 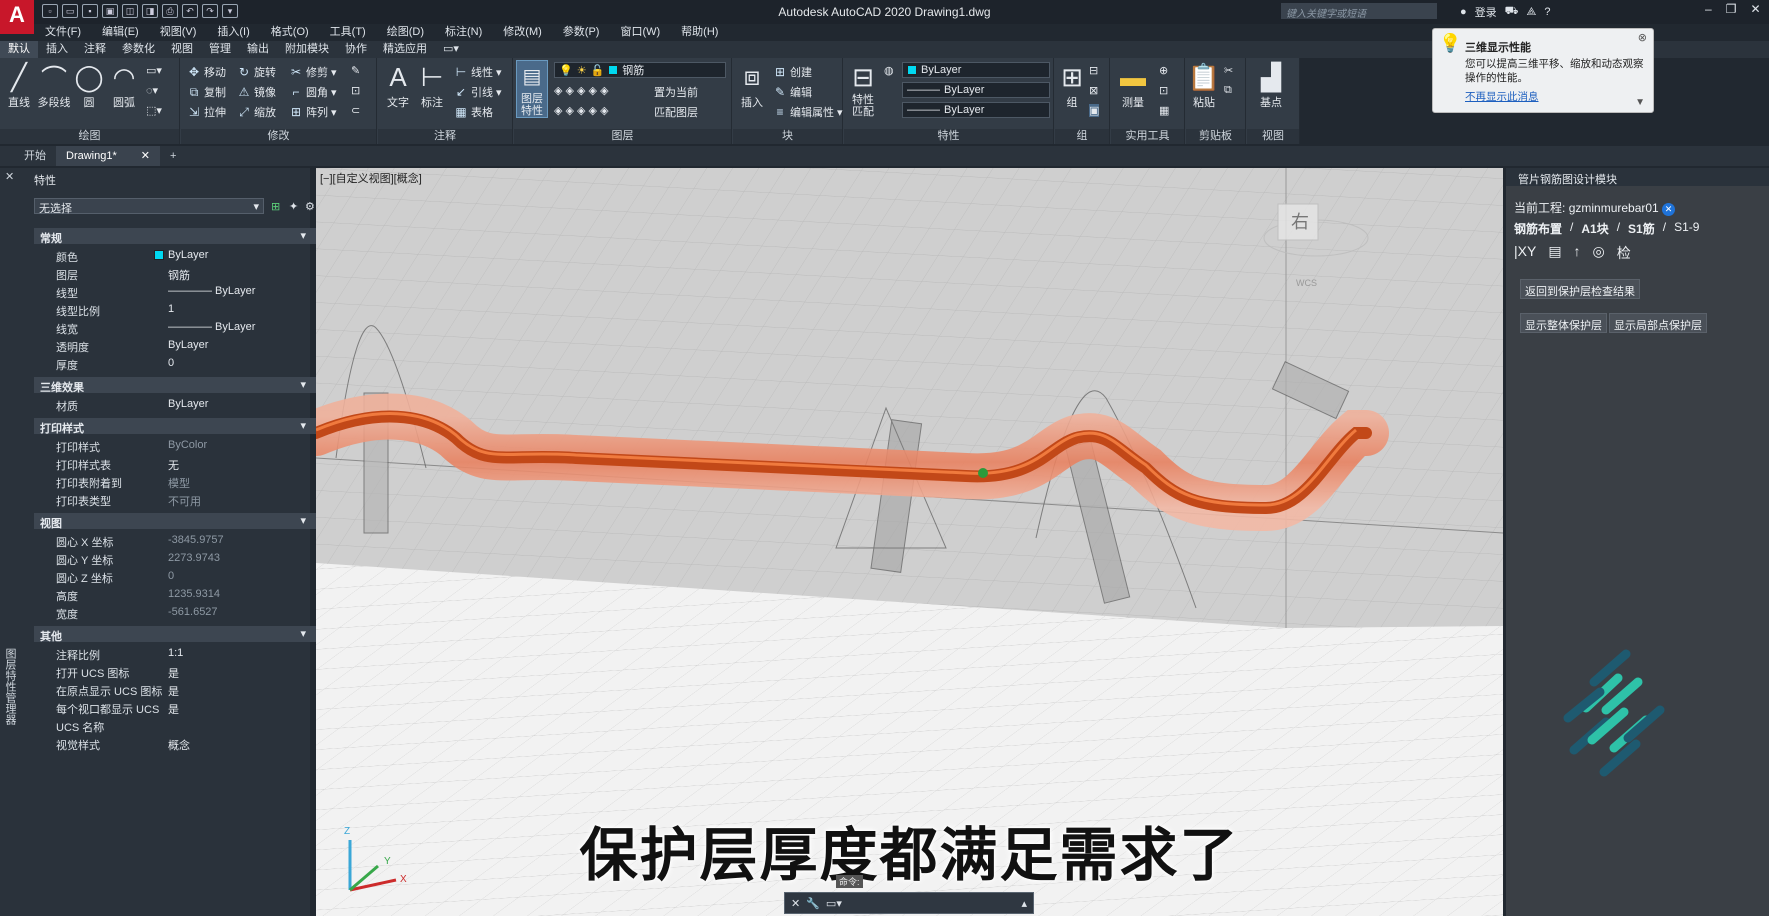 What do you see at coordinates (909, 903) in the screenshot?
I see `command-line: ✕ 🔧 ▭▾ ▴` at bounding box center [909, 903].